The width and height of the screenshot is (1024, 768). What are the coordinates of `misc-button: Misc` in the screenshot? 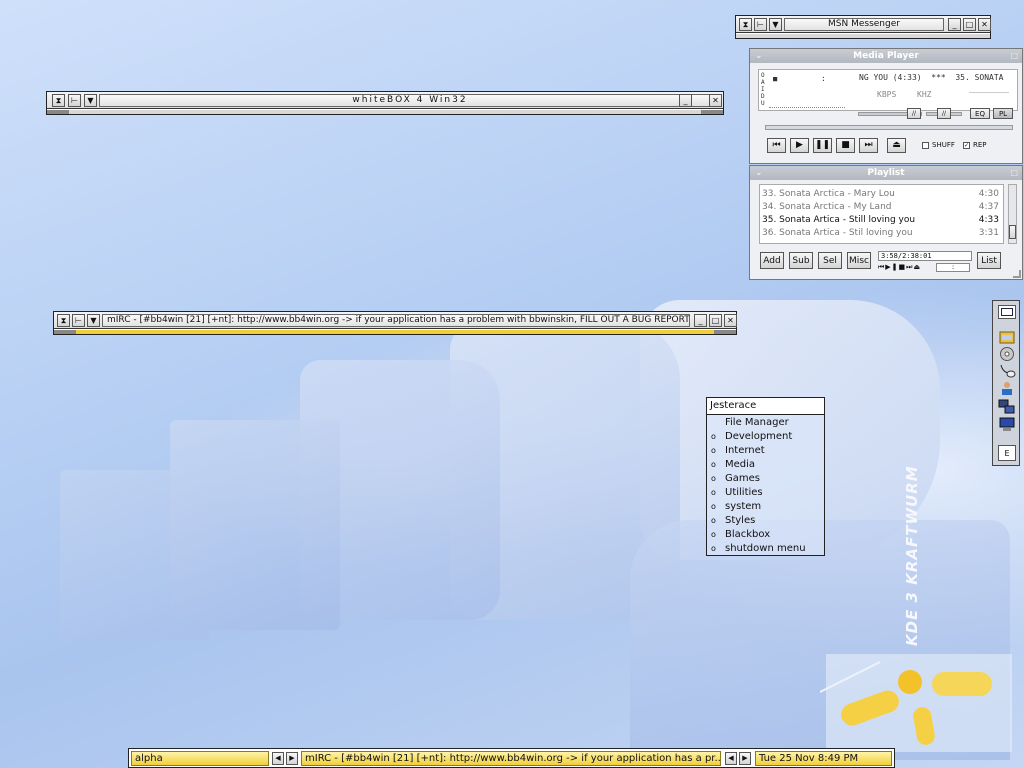 It's located at (859, 260).